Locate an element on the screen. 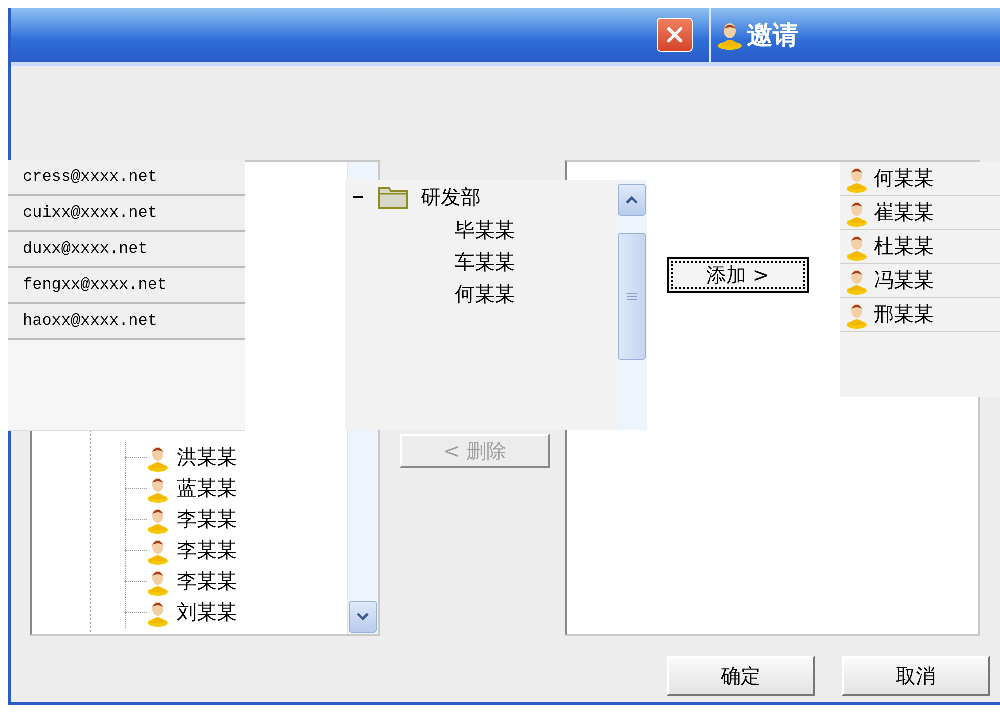 The width and height of the screenshot is (1000, 724). window-title: 邀请 is located at coordinates (773, 36).